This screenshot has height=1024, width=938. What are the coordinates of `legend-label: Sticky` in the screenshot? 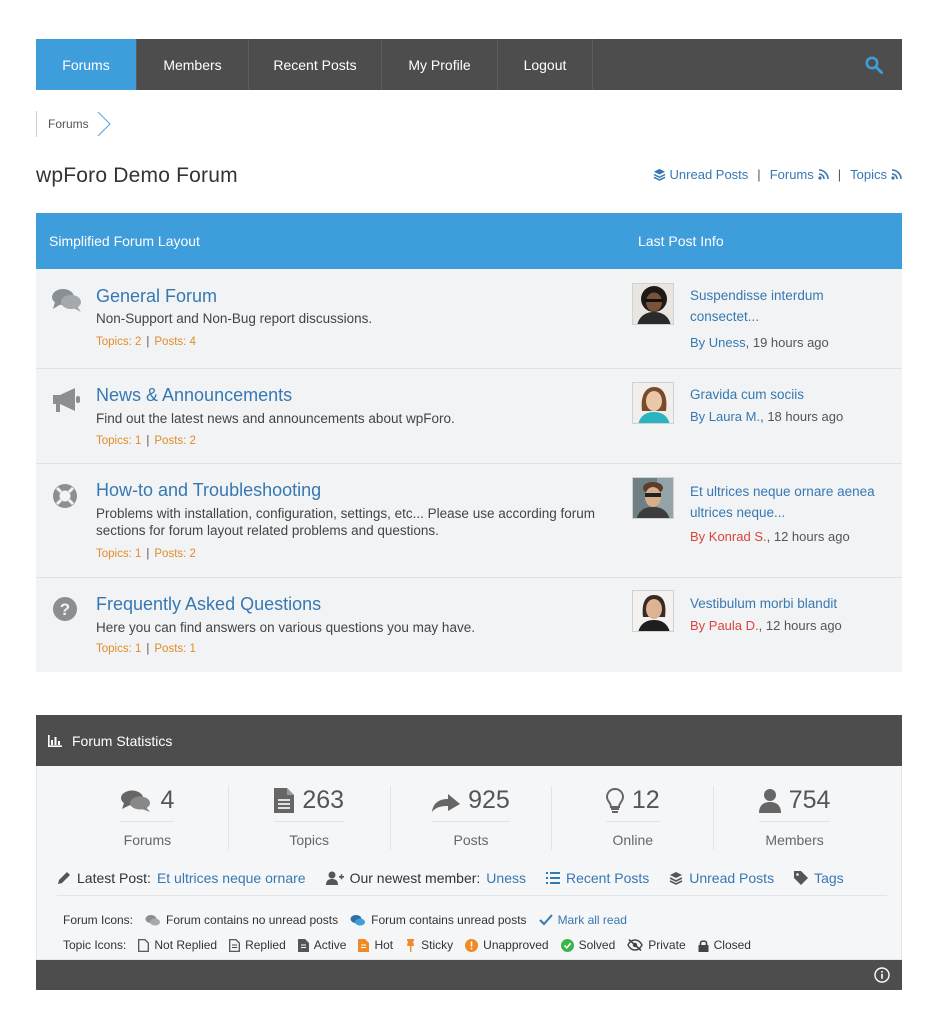 It's located at (437, 945).